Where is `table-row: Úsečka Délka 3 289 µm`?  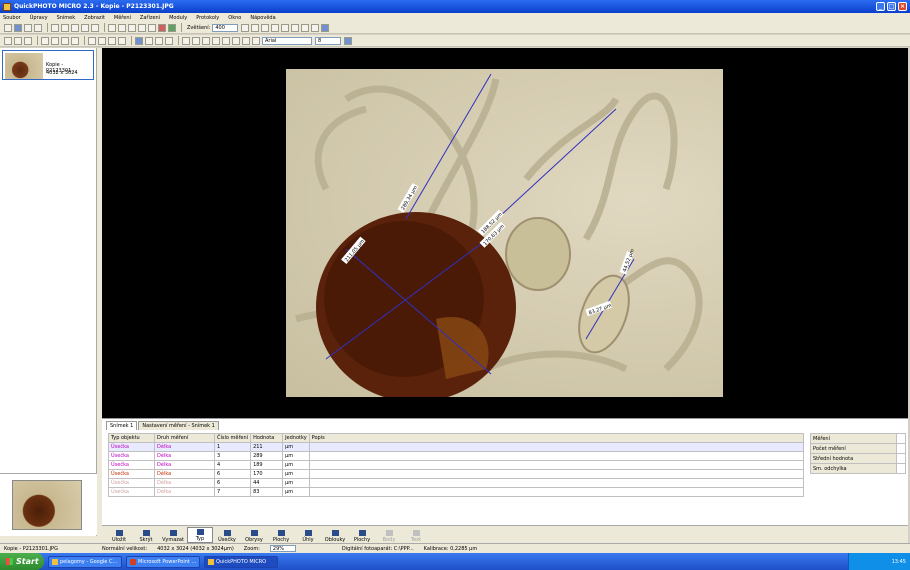
table-row: Úsečka Délka 3 289 µm is located at coordinates (456, 456).